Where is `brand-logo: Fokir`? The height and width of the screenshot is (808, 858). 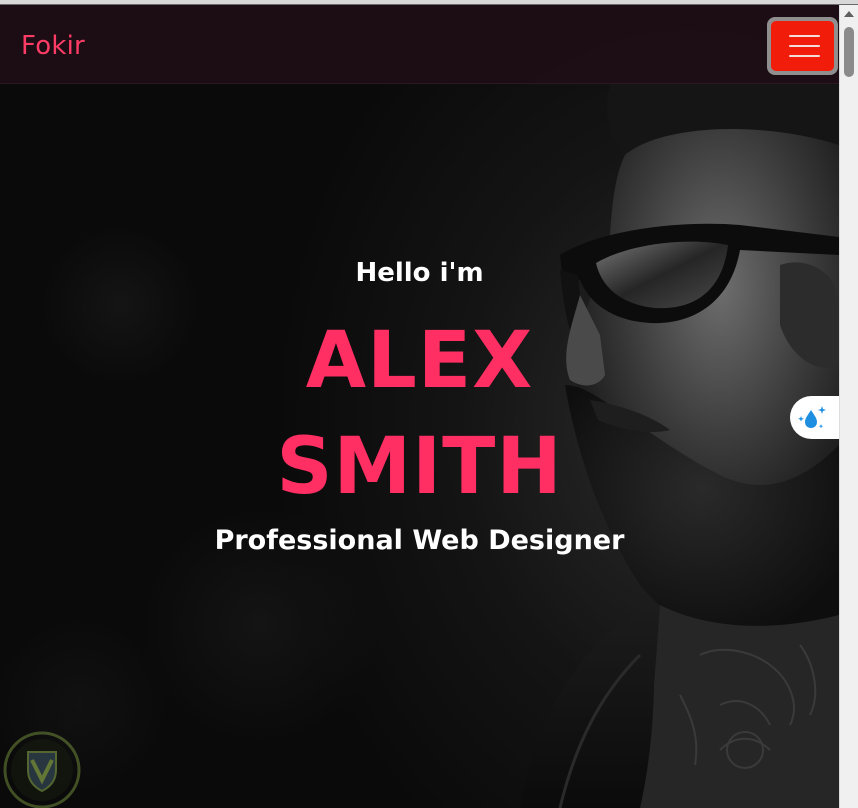
brand-logo: Fokir is located at coordinates (53, 46).